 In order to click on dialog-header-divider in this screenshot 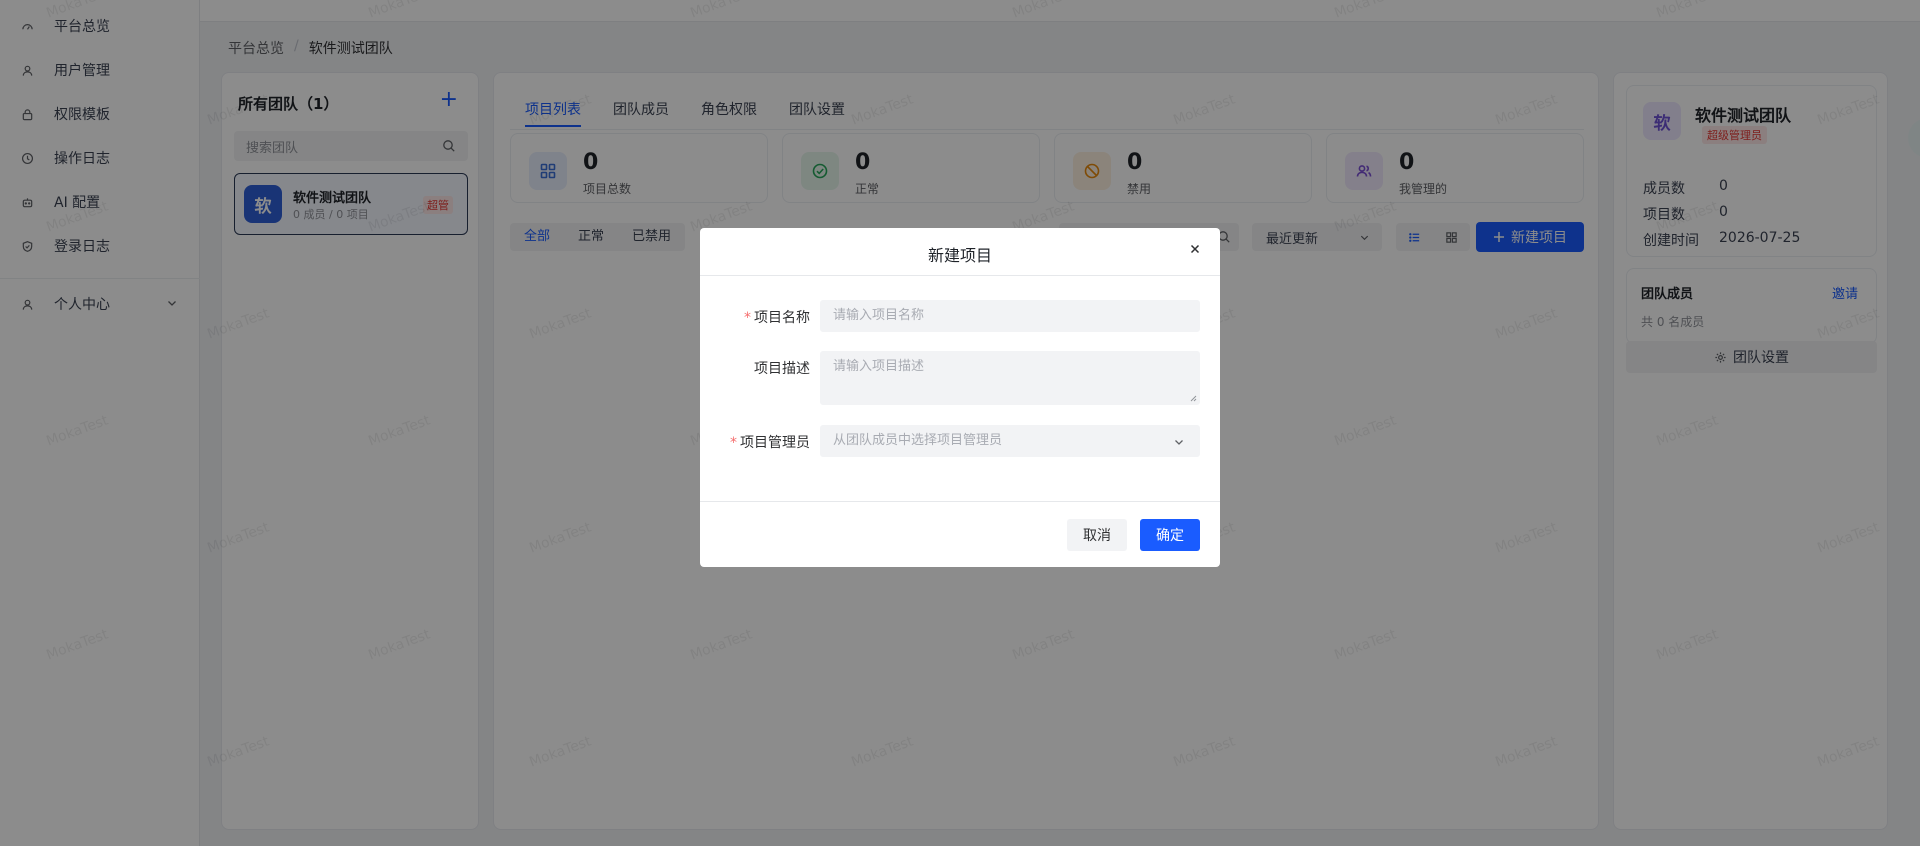, I will do `click(960, 275)`.